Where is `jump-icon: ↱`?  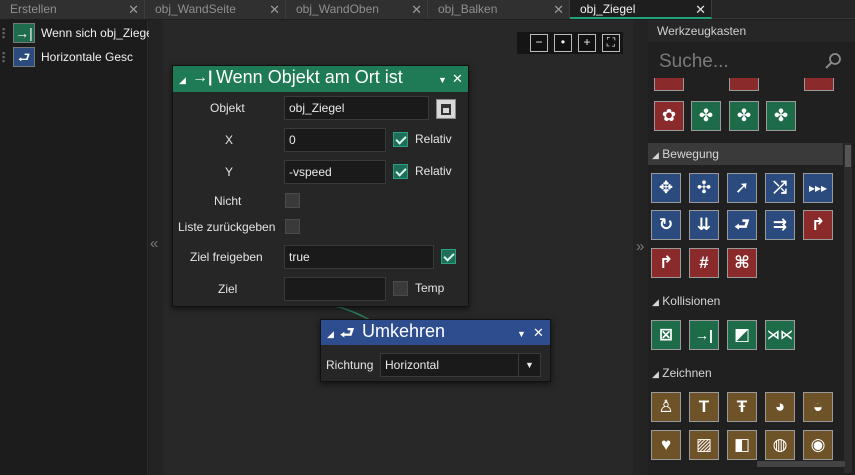
jump-icon: ↱ is located at coordinates (818, 225).